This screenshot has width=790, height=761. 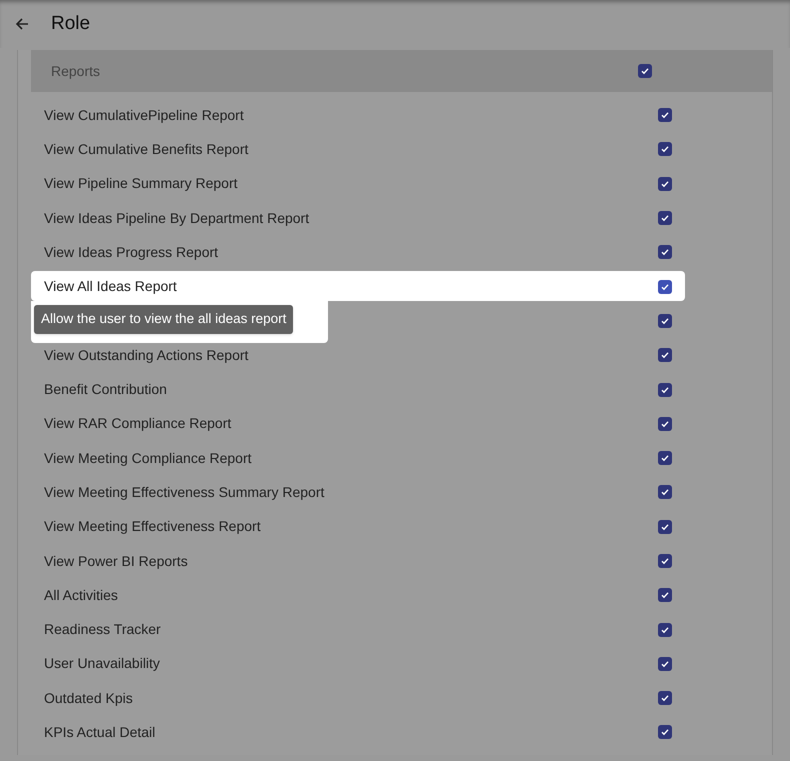 What do you see at coordinates (177, 218) in the screenshot?
I see `permission-label: View Ideas Pipeline By Department Report` at bounding box center [177, 218].